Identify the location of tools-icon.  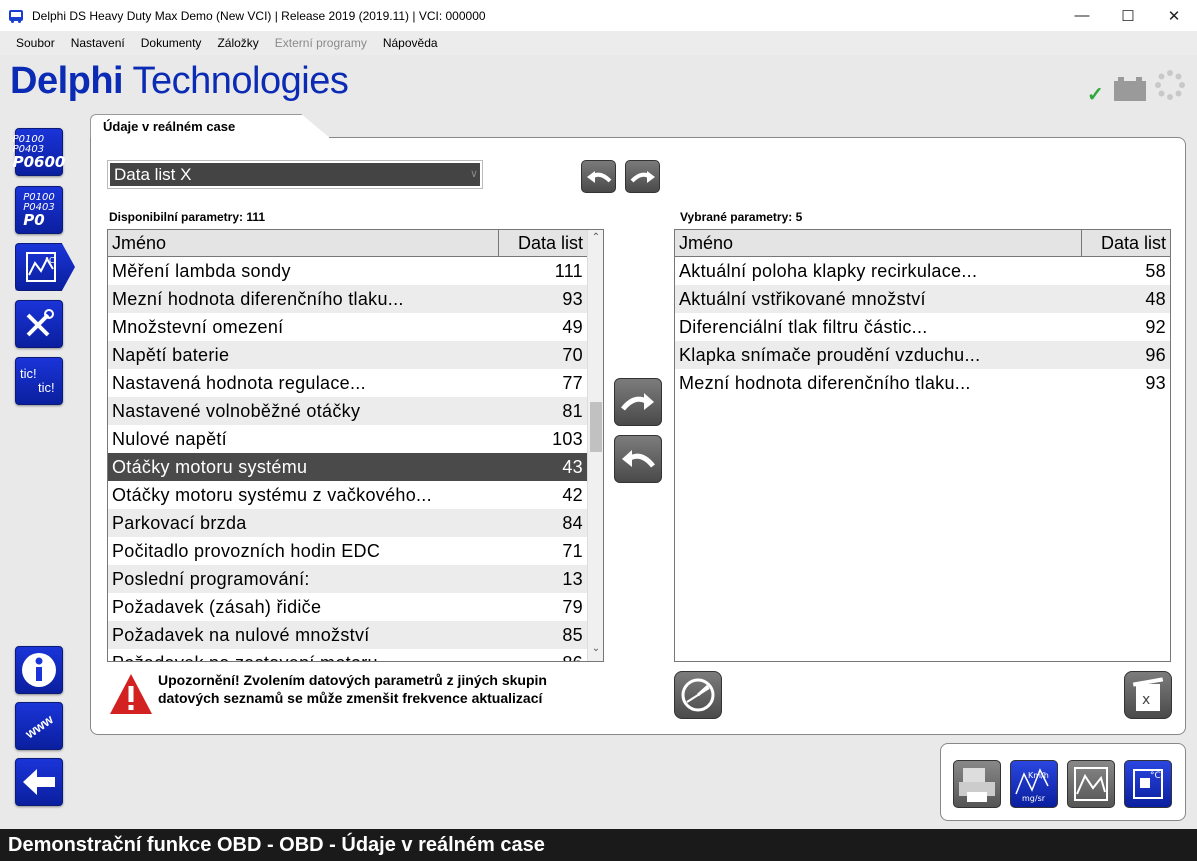
(40, 323).